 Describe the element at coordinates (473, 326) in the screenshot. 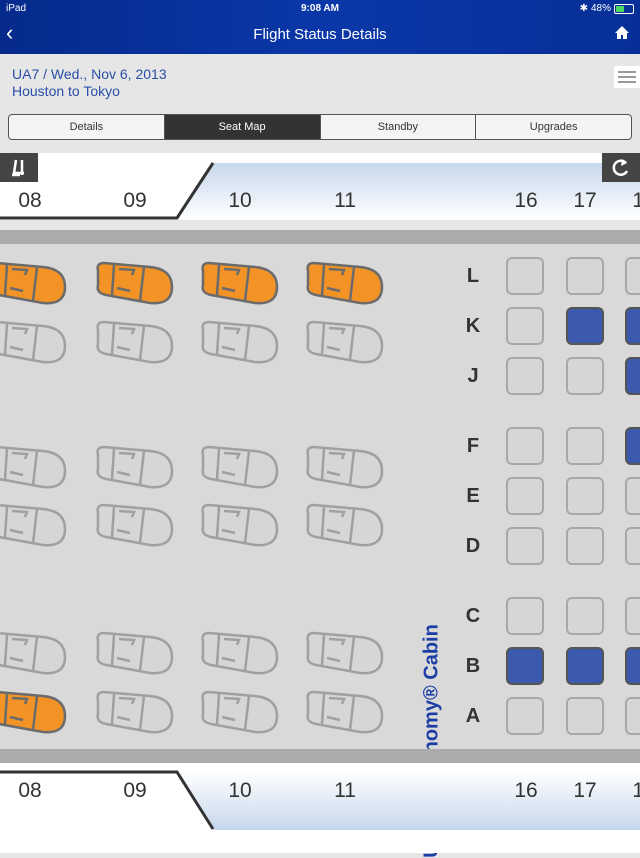

I see `row-label-K: K` at that location.